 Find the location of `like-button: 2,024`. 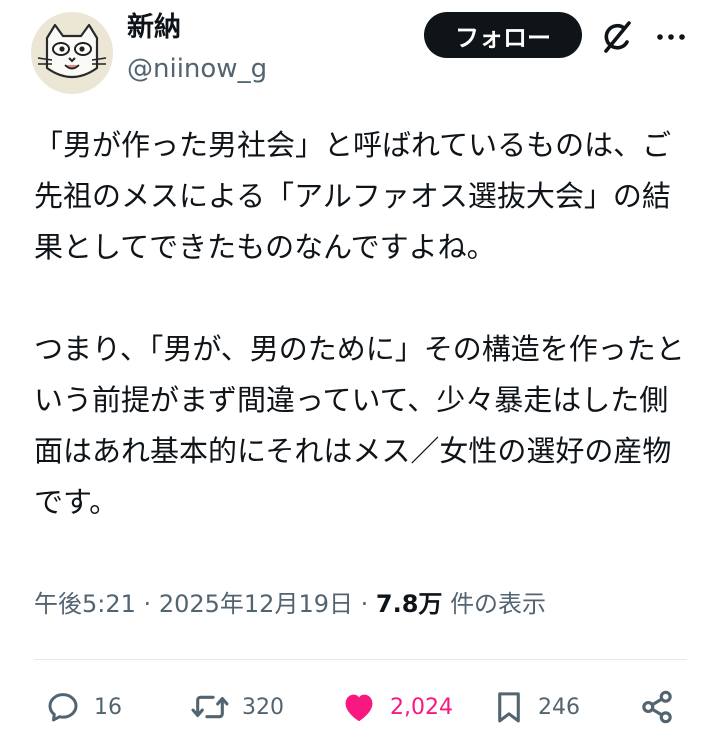

like-button: 2,024 is located at coordinates (396, 707).